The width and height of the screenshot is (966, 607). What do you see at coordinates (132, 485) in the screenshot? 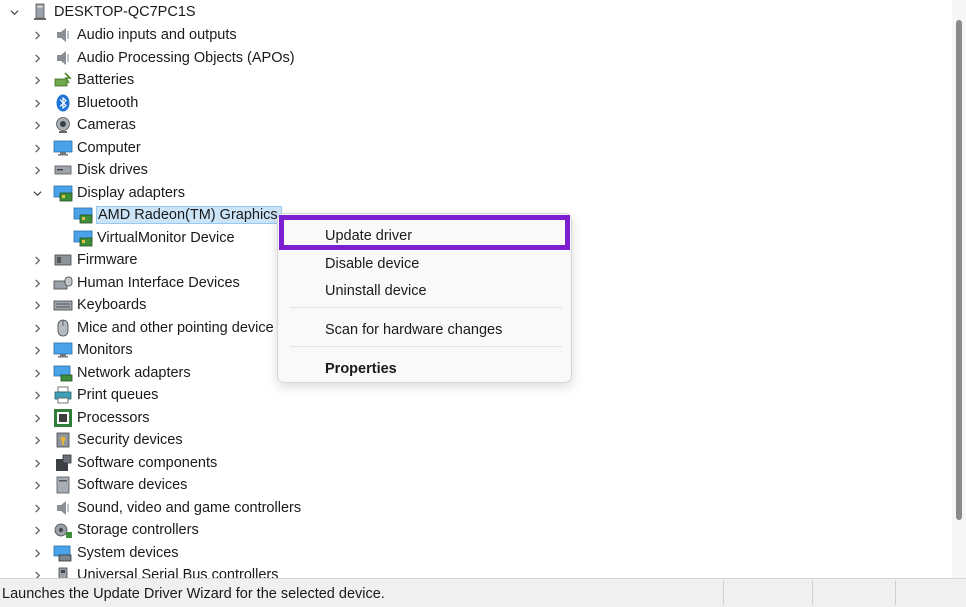
I see `tree-item-label: Software devices` at bounding box center [132, 485].